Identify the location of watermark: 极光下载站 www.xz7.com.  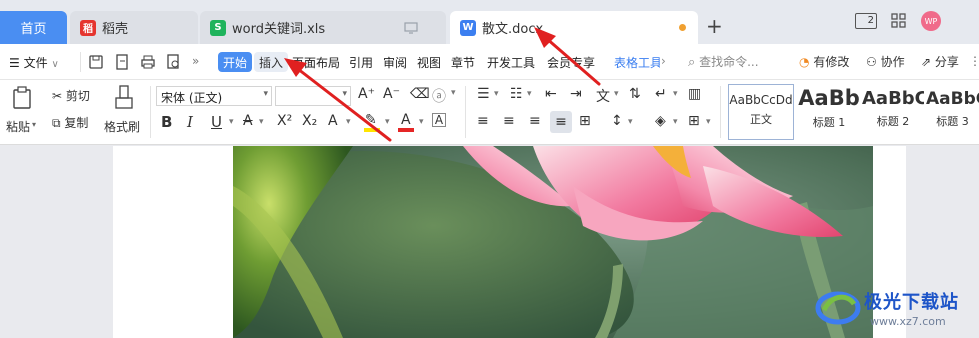
(895, 310).